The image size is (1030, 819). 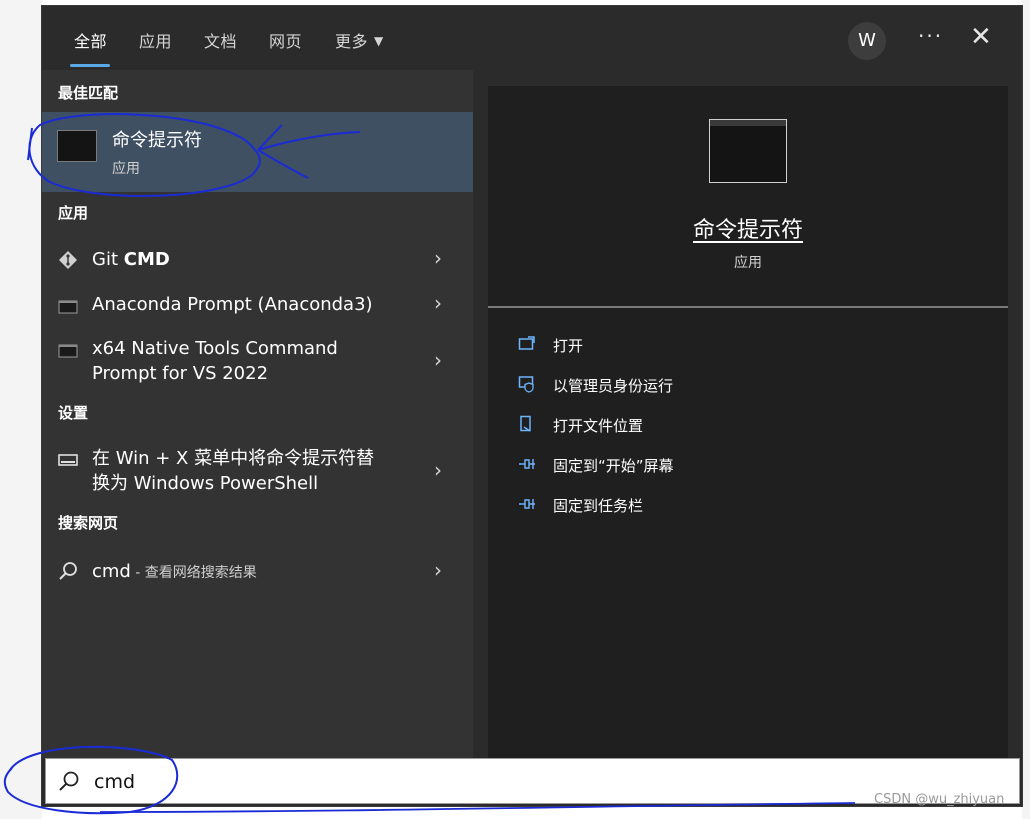 I want to click on command-prompt-large-icon, so click(x=748, y=151).